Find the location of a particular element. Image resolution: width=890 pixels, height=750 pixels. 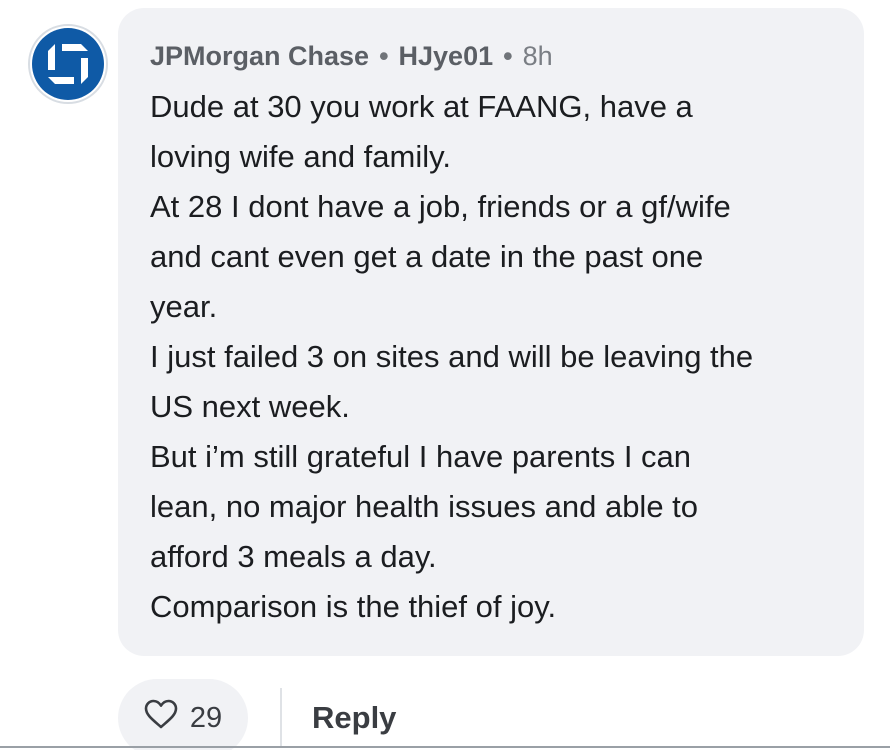

avatar is located at coordinates (68, 64).